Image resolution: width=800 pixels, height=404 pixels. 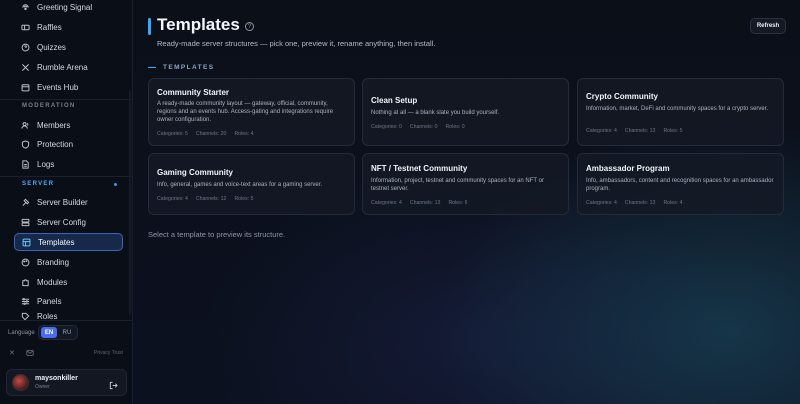 What do you see at coordinates (211, 199) in the screenshot?
I see `card-channels: Channels: 12` at bounding box center [211, 199].